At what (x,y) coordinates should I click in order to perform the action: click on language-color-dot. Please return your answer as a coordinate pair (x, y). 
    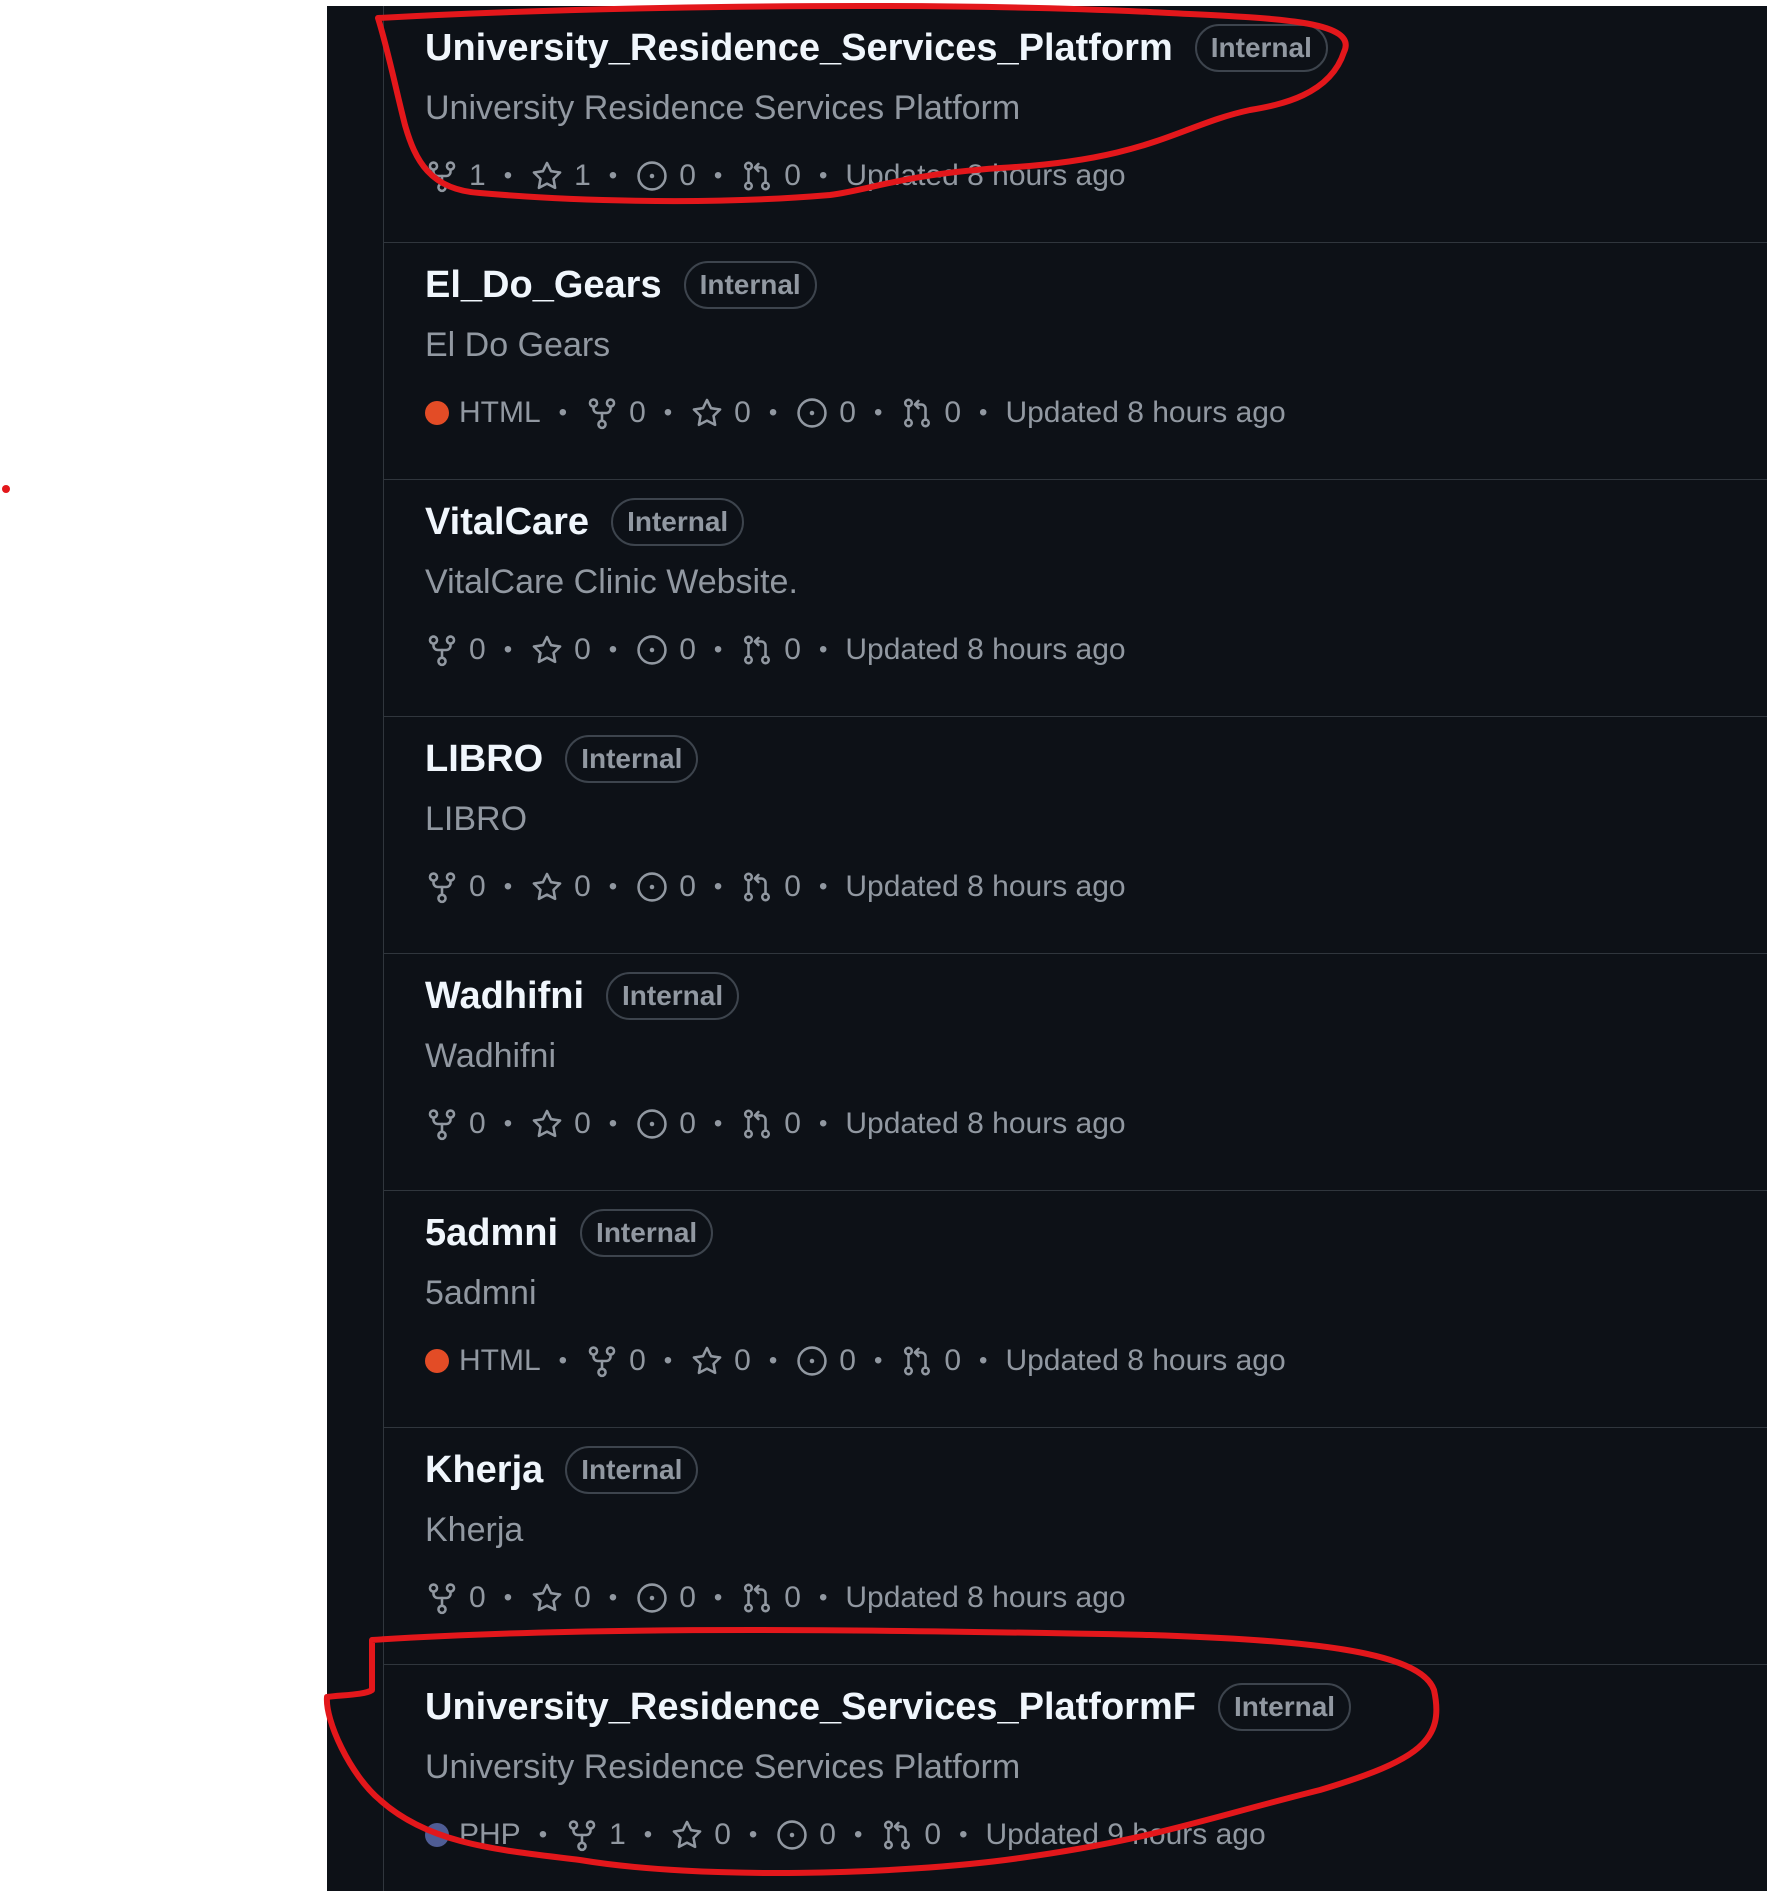
    Looking at the image, I should click on (437, 1361).